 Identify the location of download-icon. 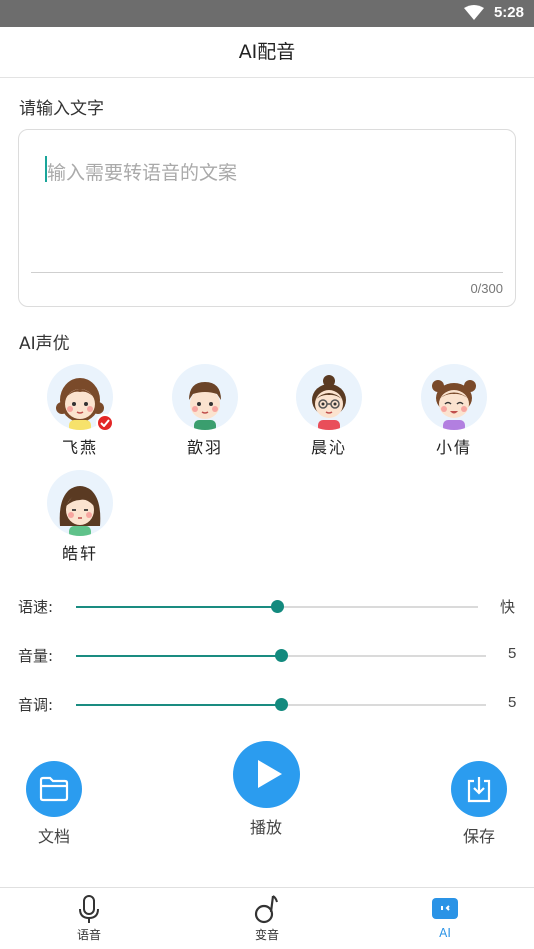
(479, 790).